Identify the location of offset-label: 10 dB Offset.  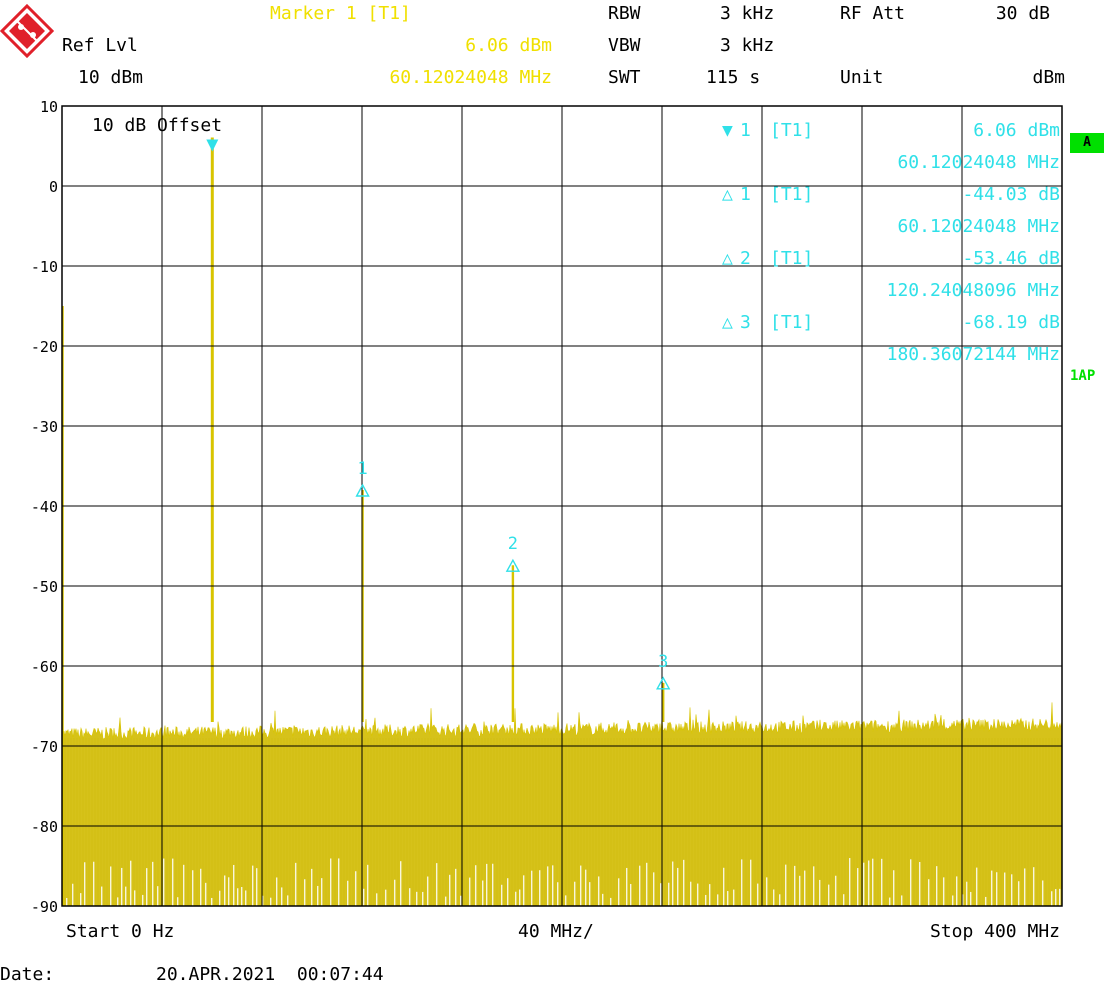
(157, 125).